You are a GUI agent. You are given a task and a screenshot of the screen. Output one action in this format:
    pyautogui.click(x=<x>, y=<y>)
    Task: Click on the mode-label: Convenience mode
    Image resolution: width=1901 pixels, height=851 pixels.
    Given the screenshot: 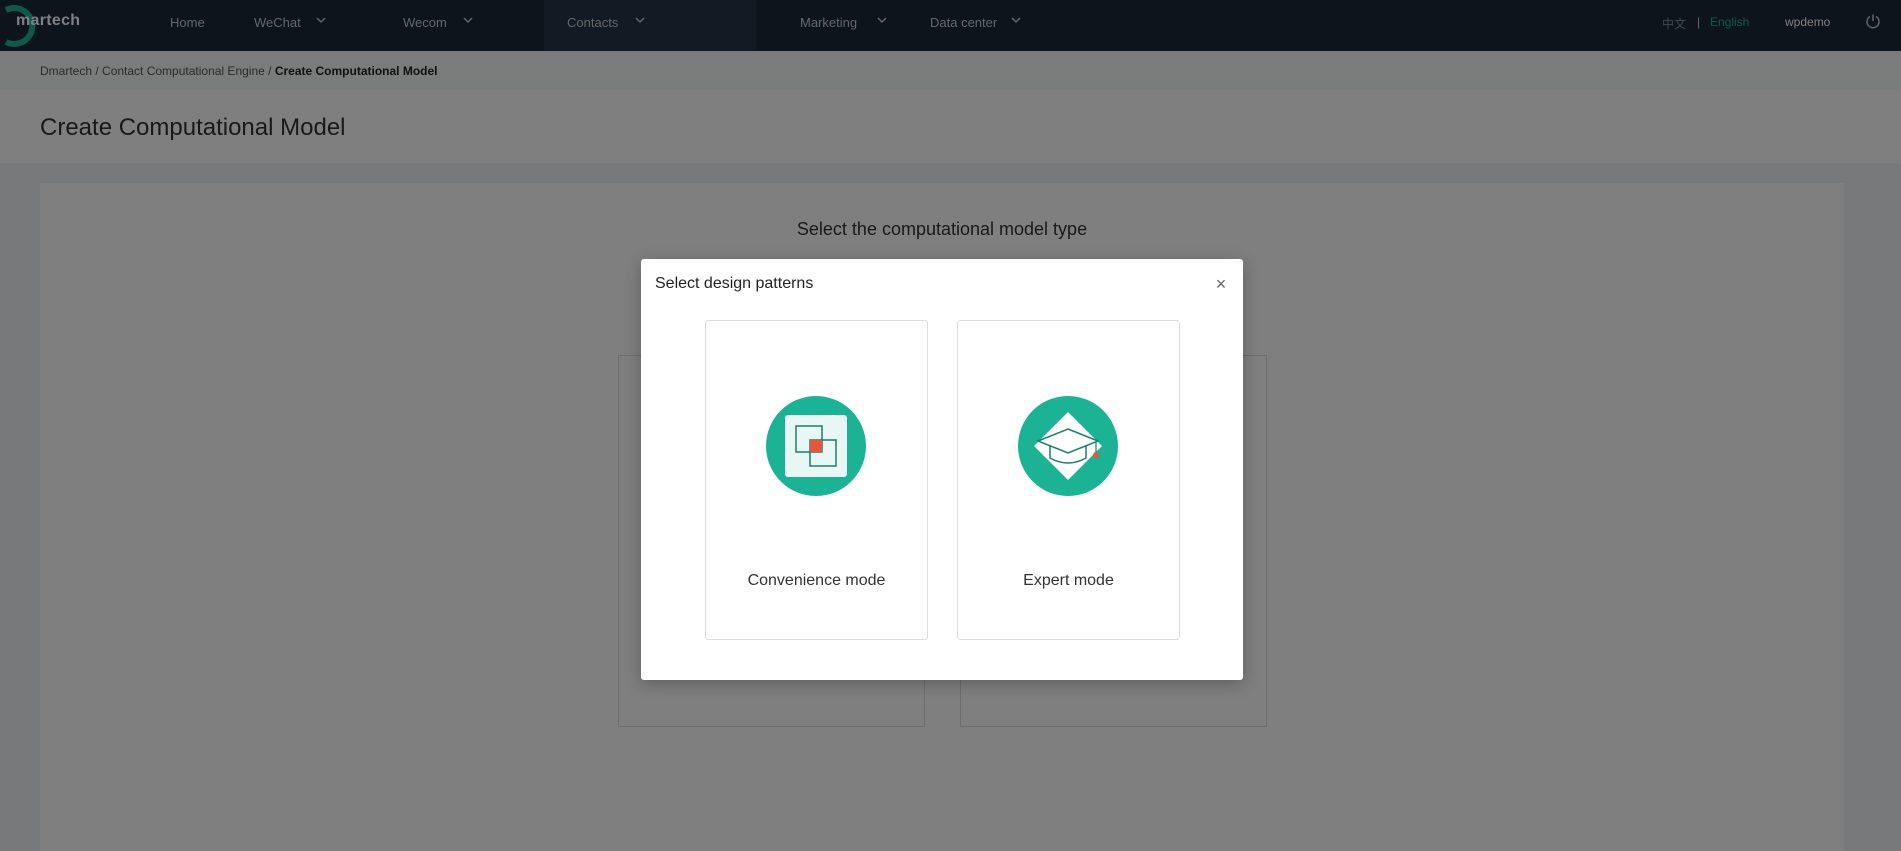 What is the action you would take?
    pyautogui.click(x=816, y=580)
    